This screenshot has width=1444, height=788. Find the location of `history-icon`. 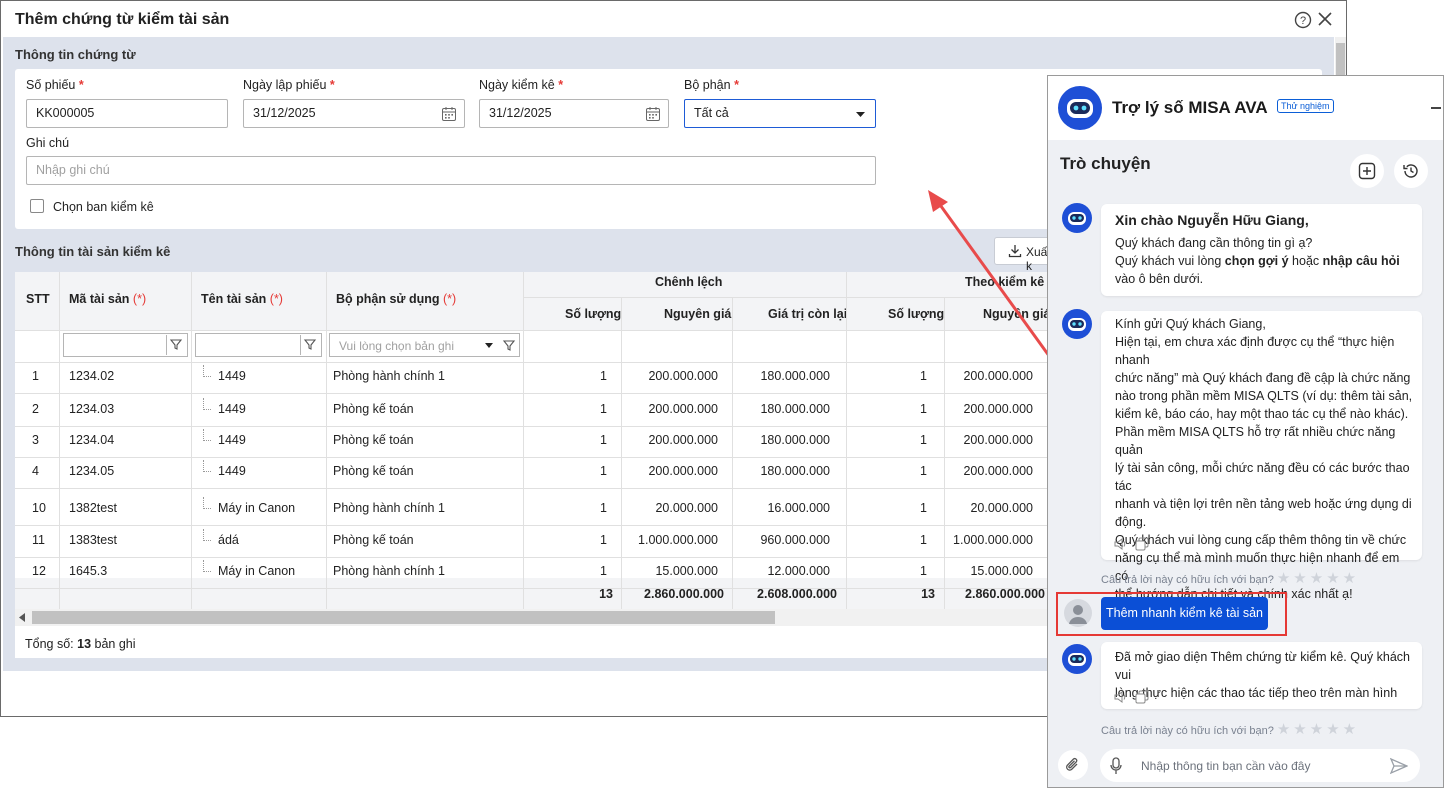

history-icon is located at coordinates (1411, 171).